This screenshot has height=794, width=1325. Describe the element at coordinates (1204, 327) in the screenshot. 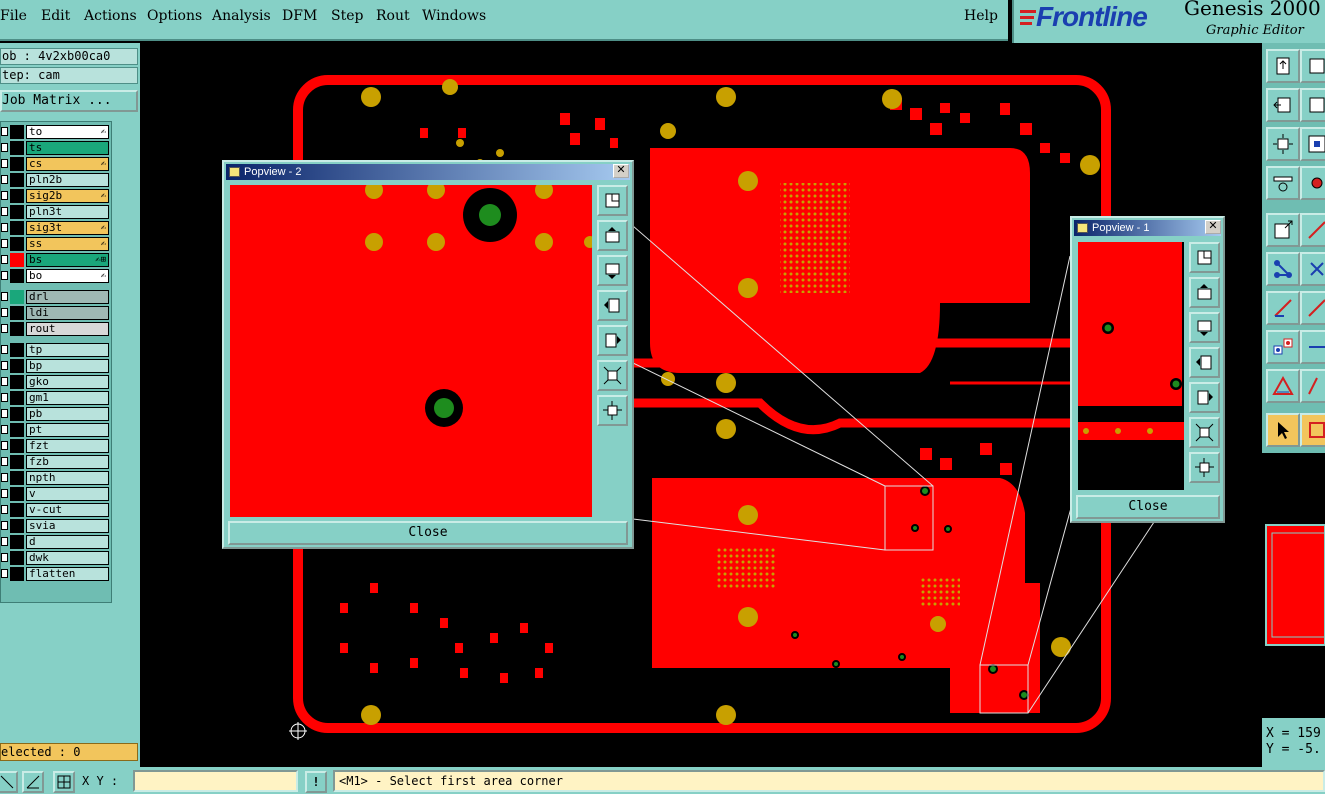

I see `popview-1-pan-down-button` at that location.